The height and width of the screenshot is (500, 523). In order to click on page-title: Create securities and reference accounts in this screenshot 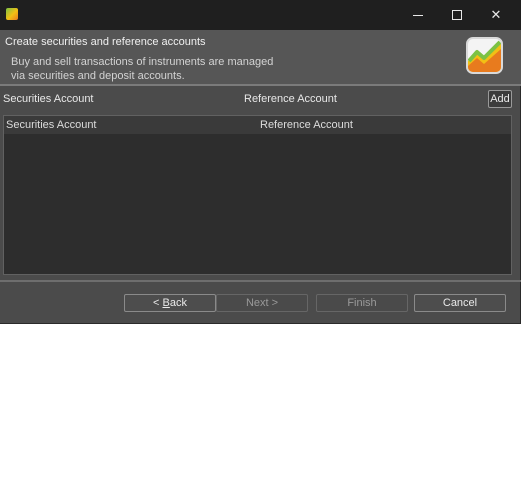, I will do `click(105, 42)`.